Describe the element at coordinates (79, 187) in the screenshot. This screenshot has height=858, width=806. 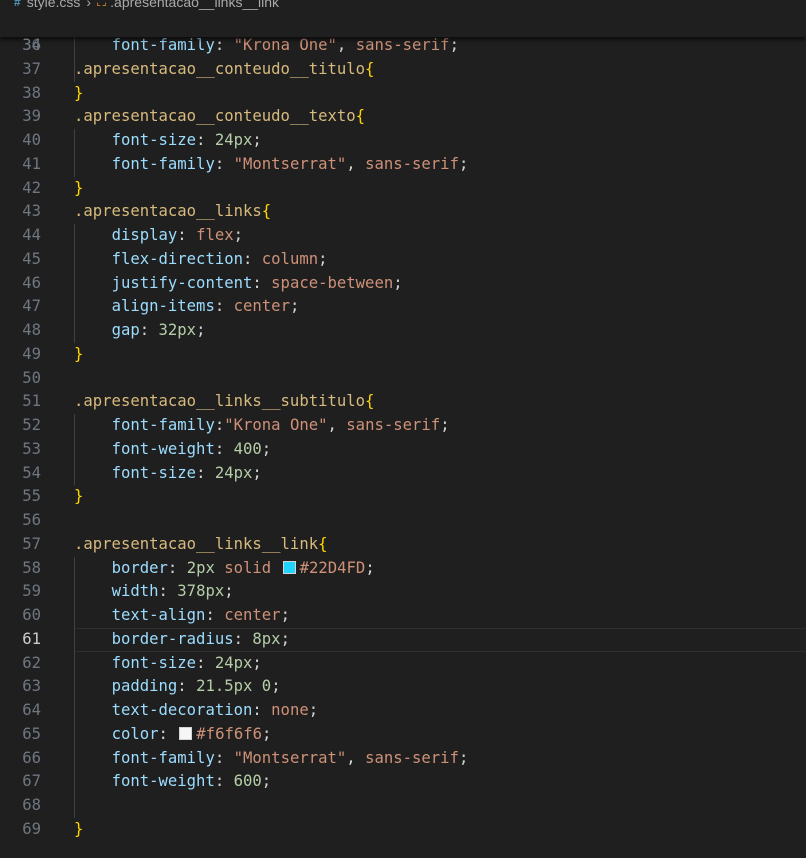
I see `code-token: }` at that location.